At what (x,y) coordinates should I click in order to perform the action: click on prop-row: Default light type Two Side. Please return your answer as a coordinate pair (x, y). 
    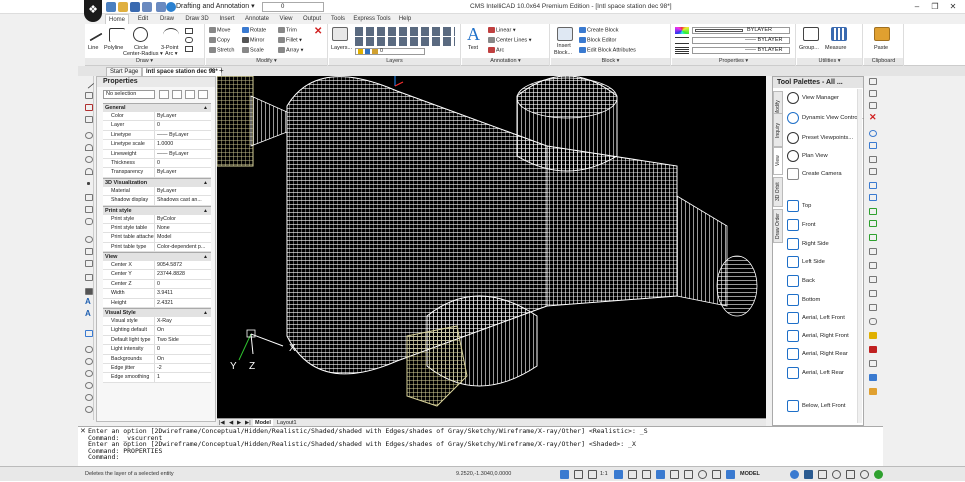
    Looking at the image, I should click on (157, 340).